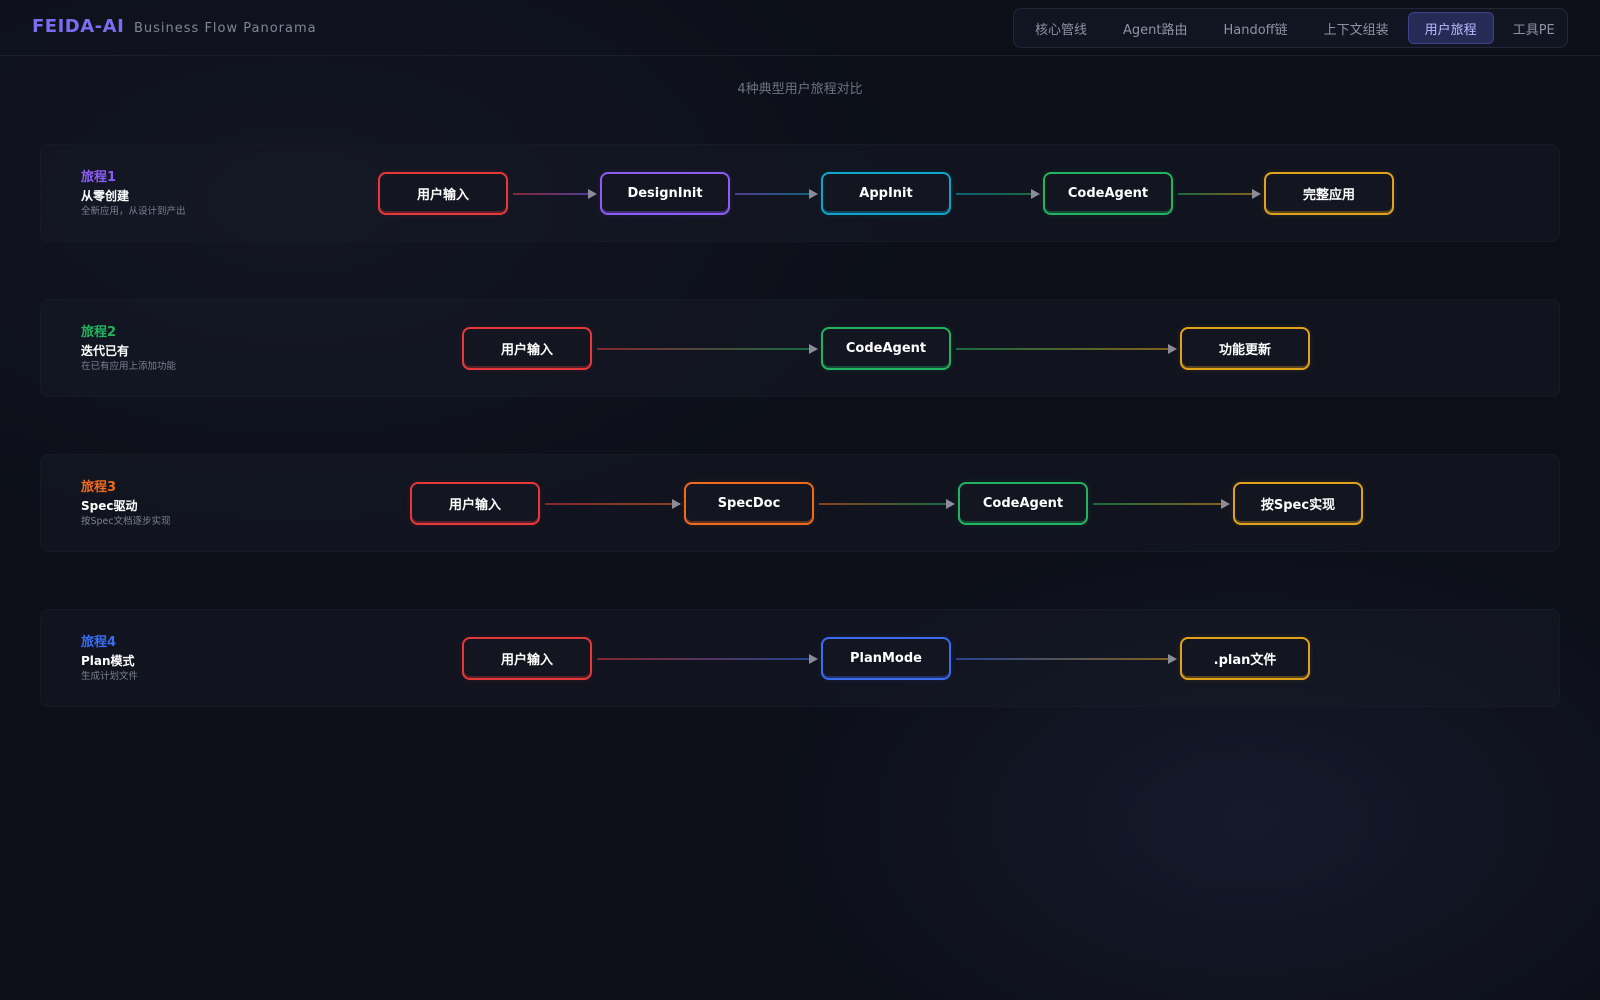  I want to click on journey-flow: 用户输入 PlanMode .plan文件, so click(801, 659).